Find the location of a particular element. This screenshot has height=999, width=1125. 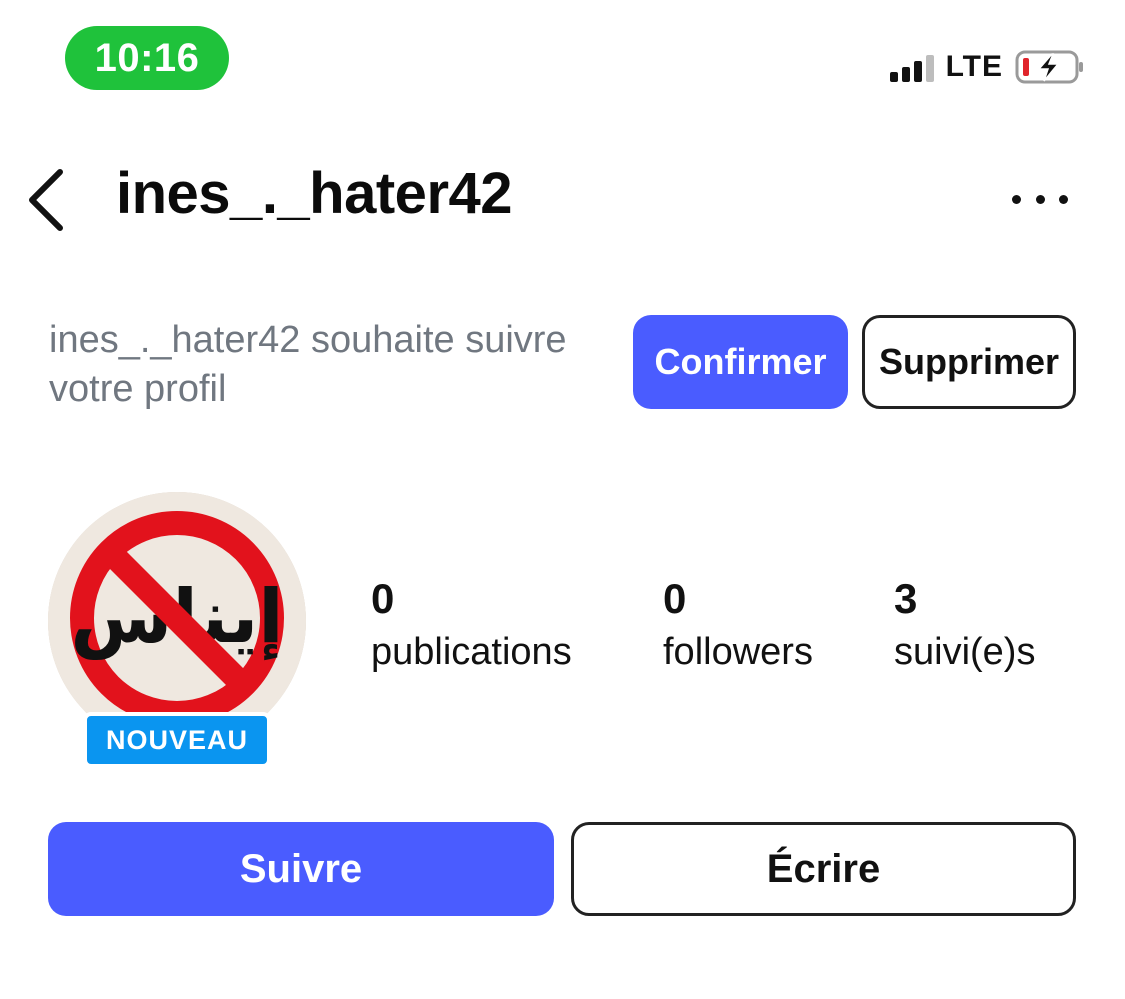

chevron-left-icon is located at coordinates (46, 200).